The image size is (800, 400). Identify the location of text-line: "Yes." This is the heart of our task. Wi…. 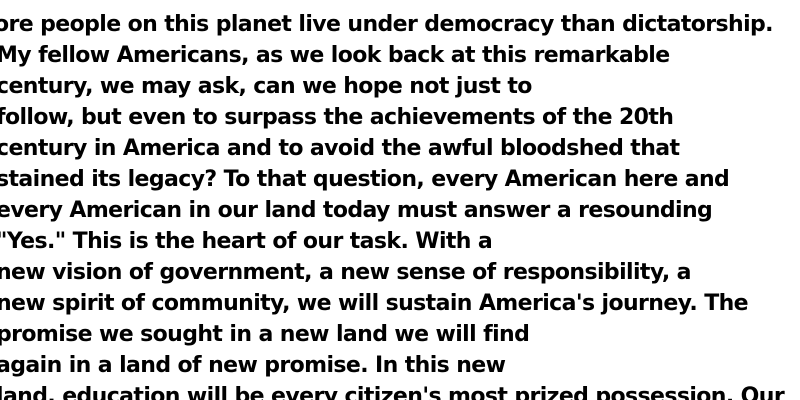
(246, 241).